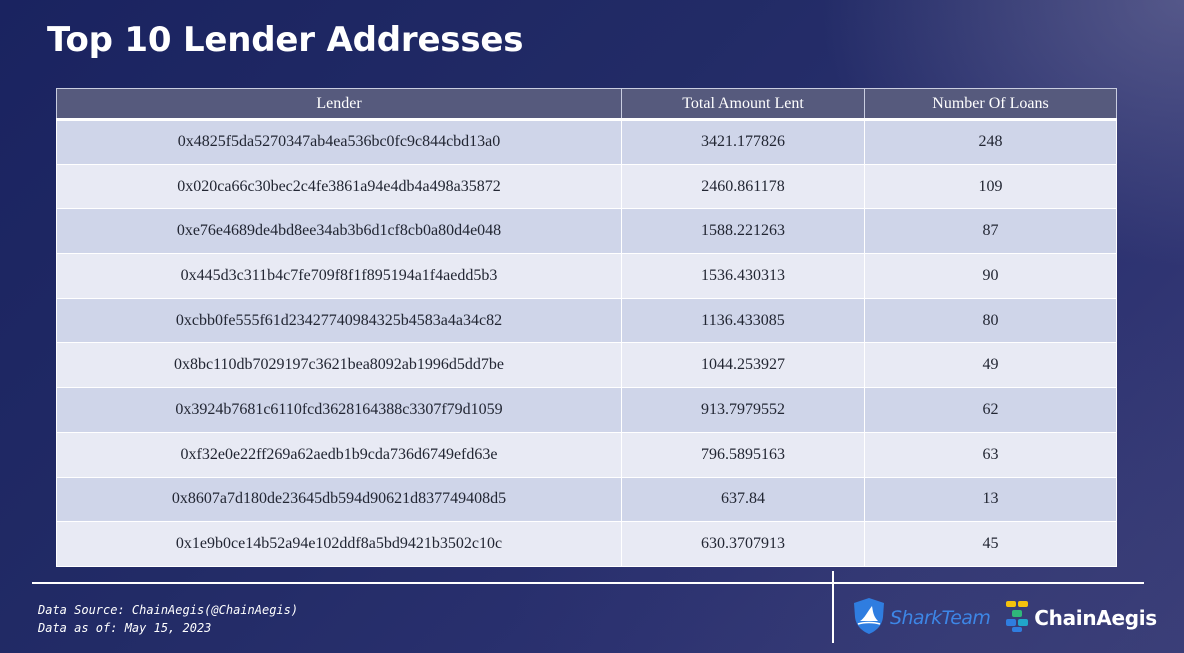 The image size is (1184, 653). Describe the element at coordinates (168, 610) in the screenshot. I see `data-source-text: Data Source: ChainAegis(@ChainAegis)` at that location.